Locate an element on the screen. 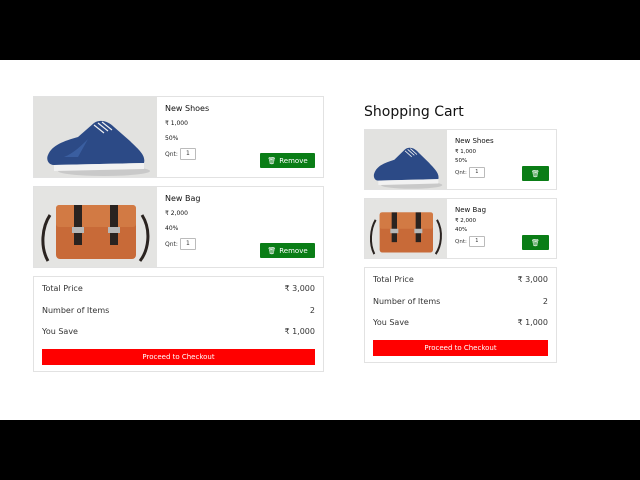 The image size is (640, 480). page-title: Shopping Cart is located at coordinates (414, 112).